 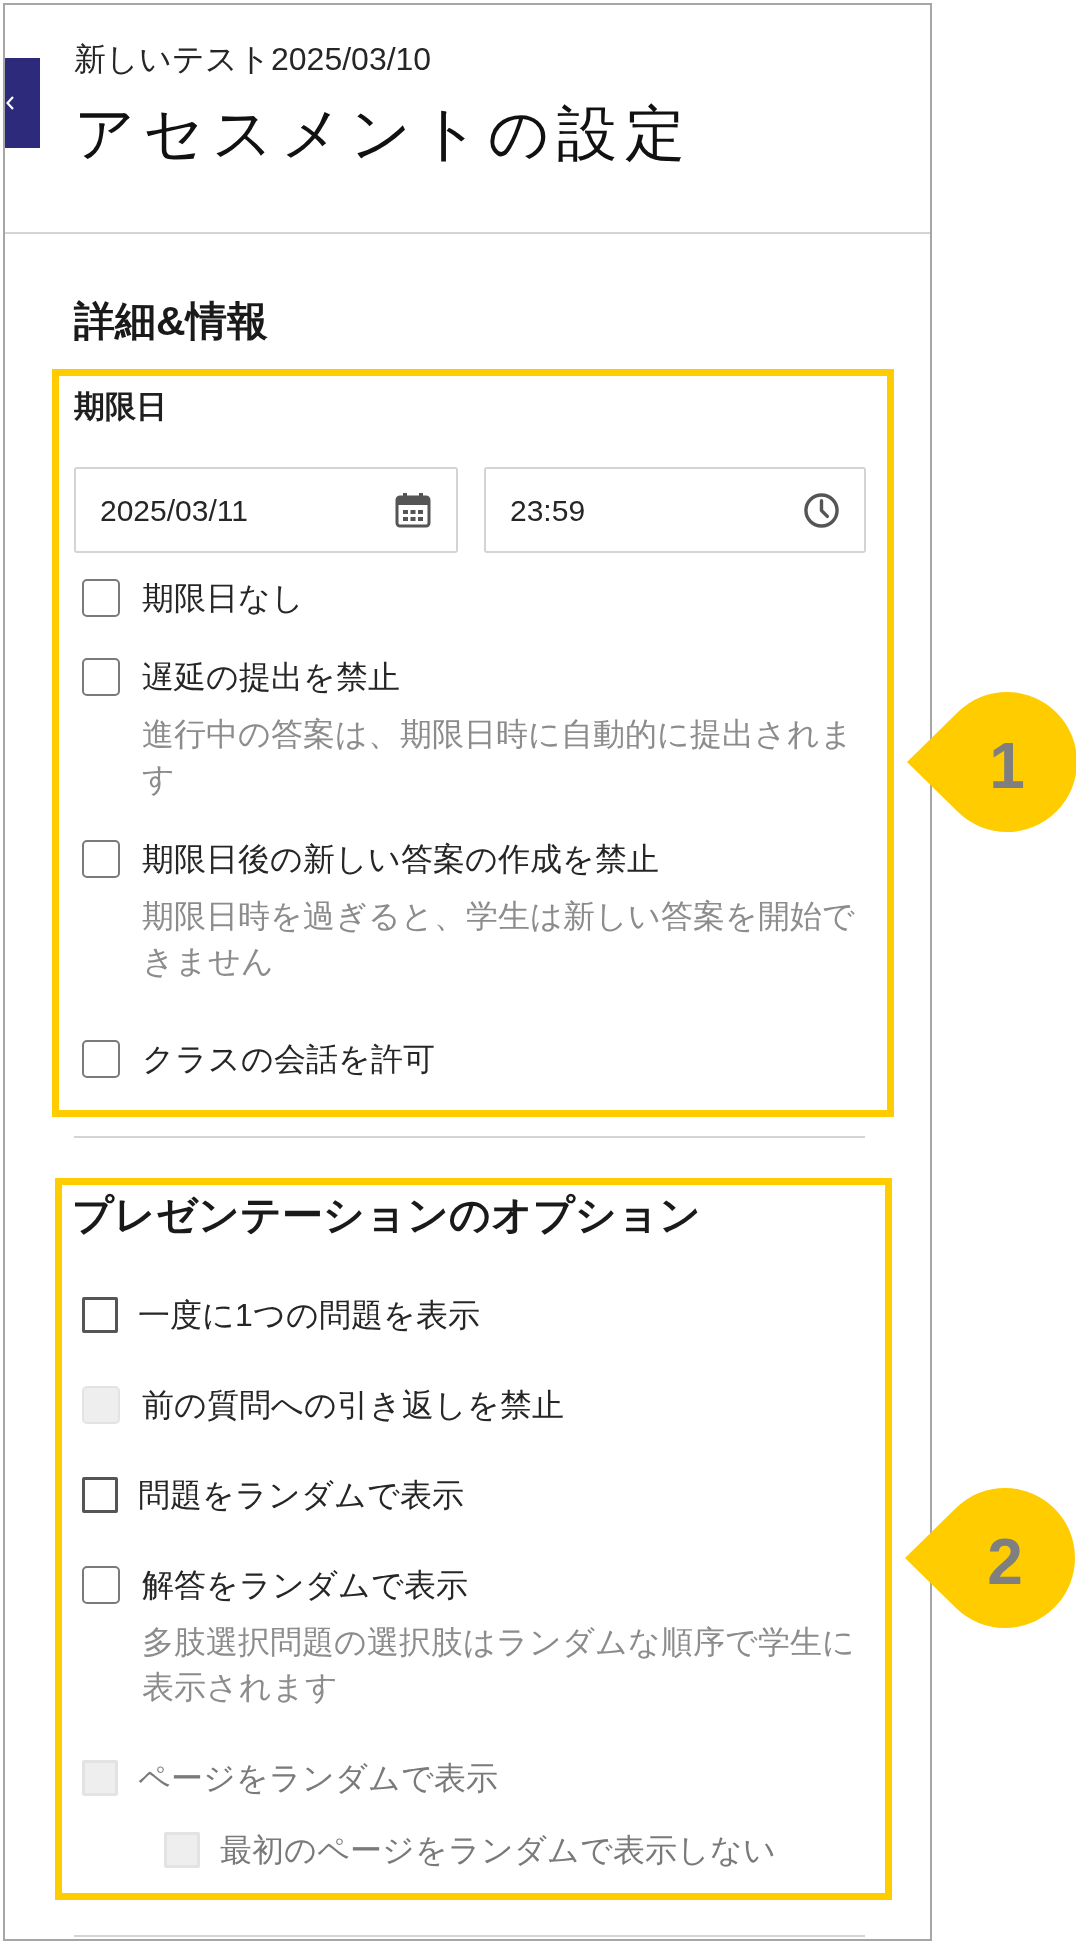 I want to click on checkbox-label: ページをランダムで表示, so click(x=318, y=1778).